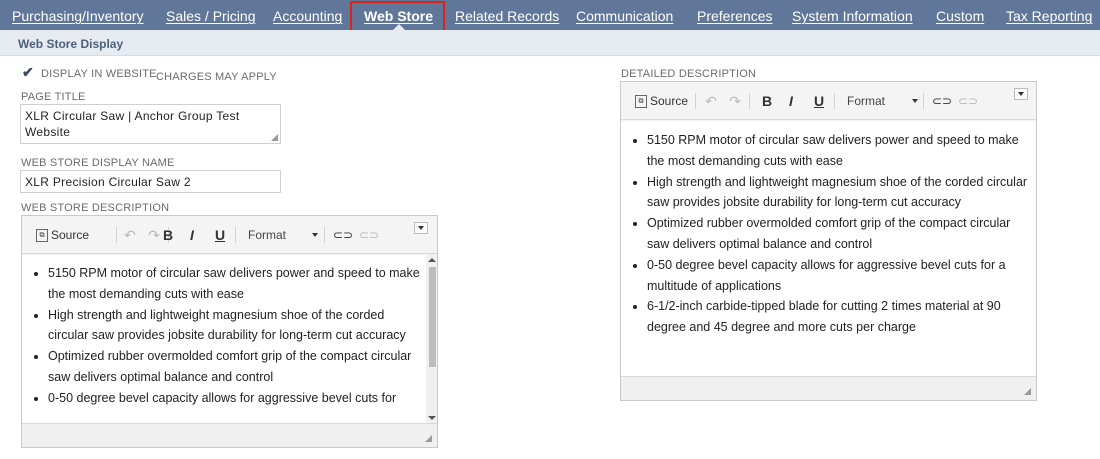 The height and width of the screenshot is (459, 1100). I want to click on display-name-label: WEB STORE DISPLAY NAME, so click(98, 163).